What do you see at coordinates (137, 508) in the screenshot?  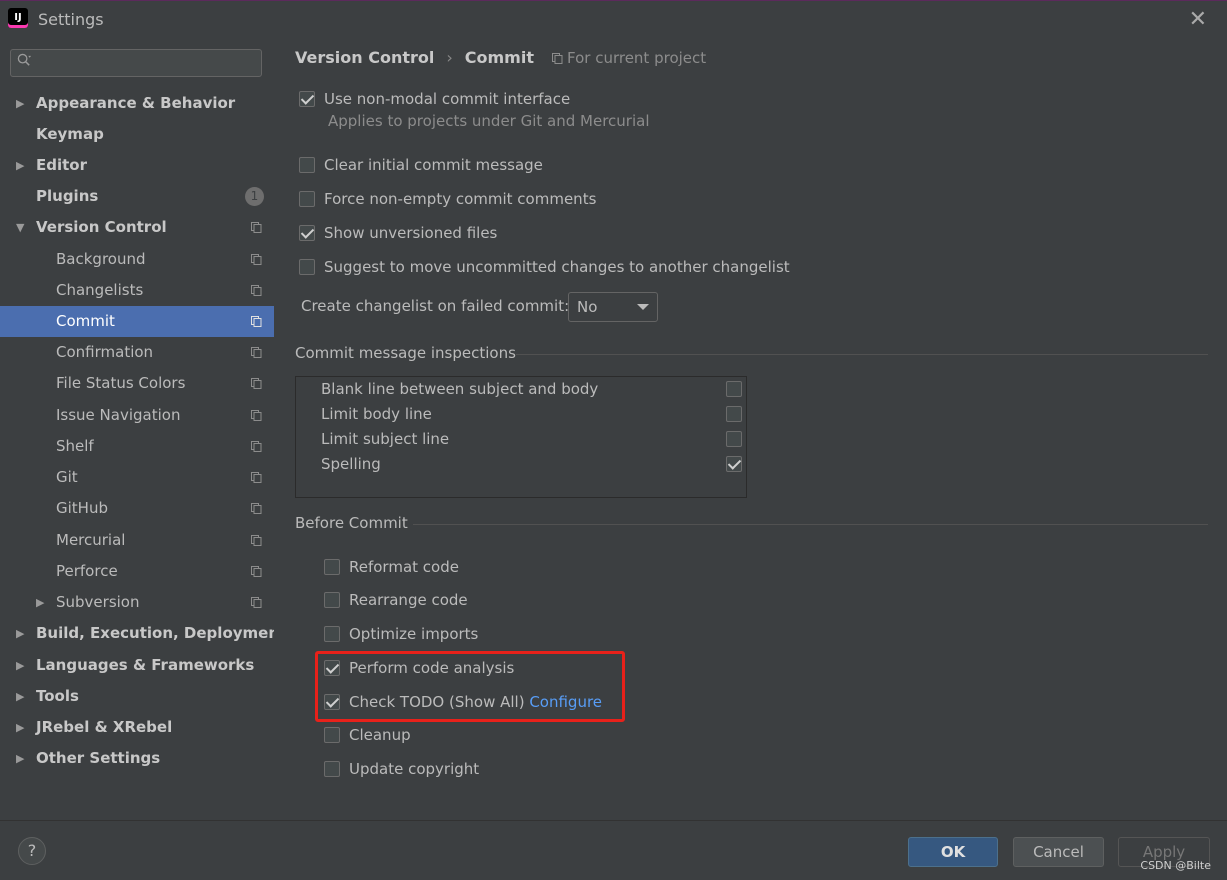 I see `sidebar-item-github: GitHub` at bounding box center [137, 508].